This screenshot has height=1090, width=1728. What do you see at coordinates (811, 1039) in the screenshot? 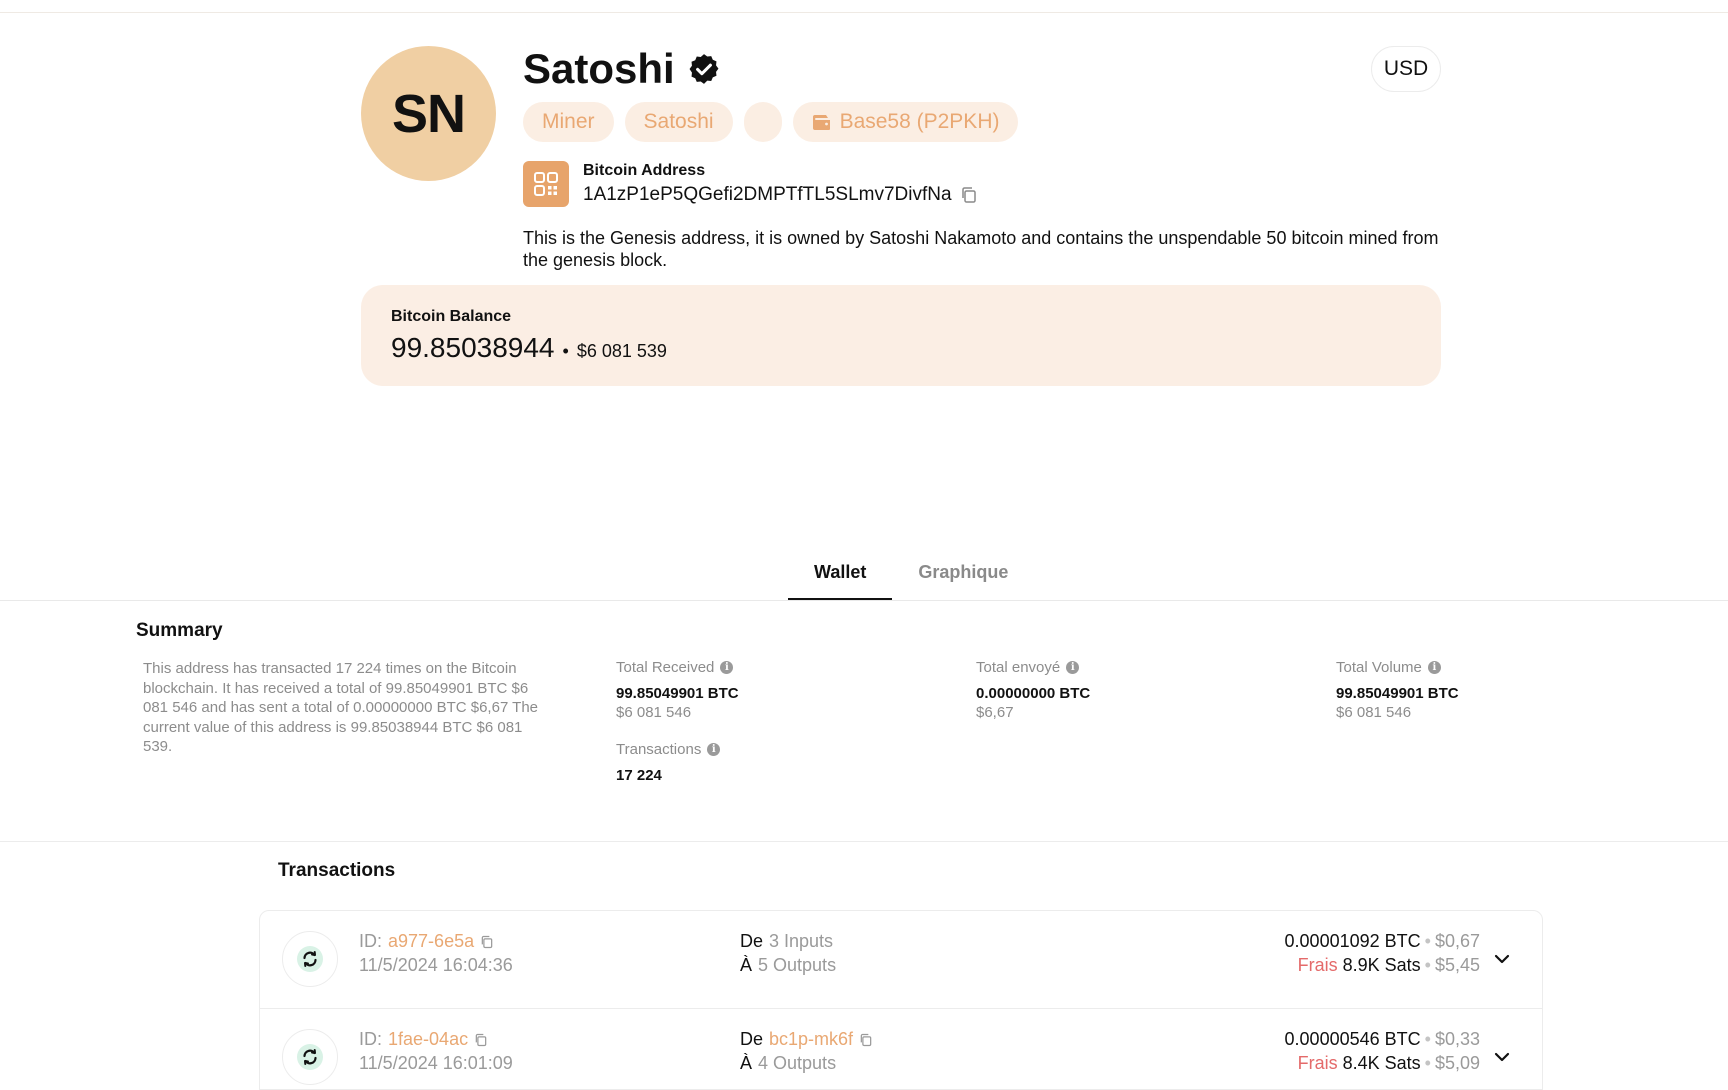
I see `transaction-from-address-link: bc1p-mk6f` at bounding box center [811, 1039].